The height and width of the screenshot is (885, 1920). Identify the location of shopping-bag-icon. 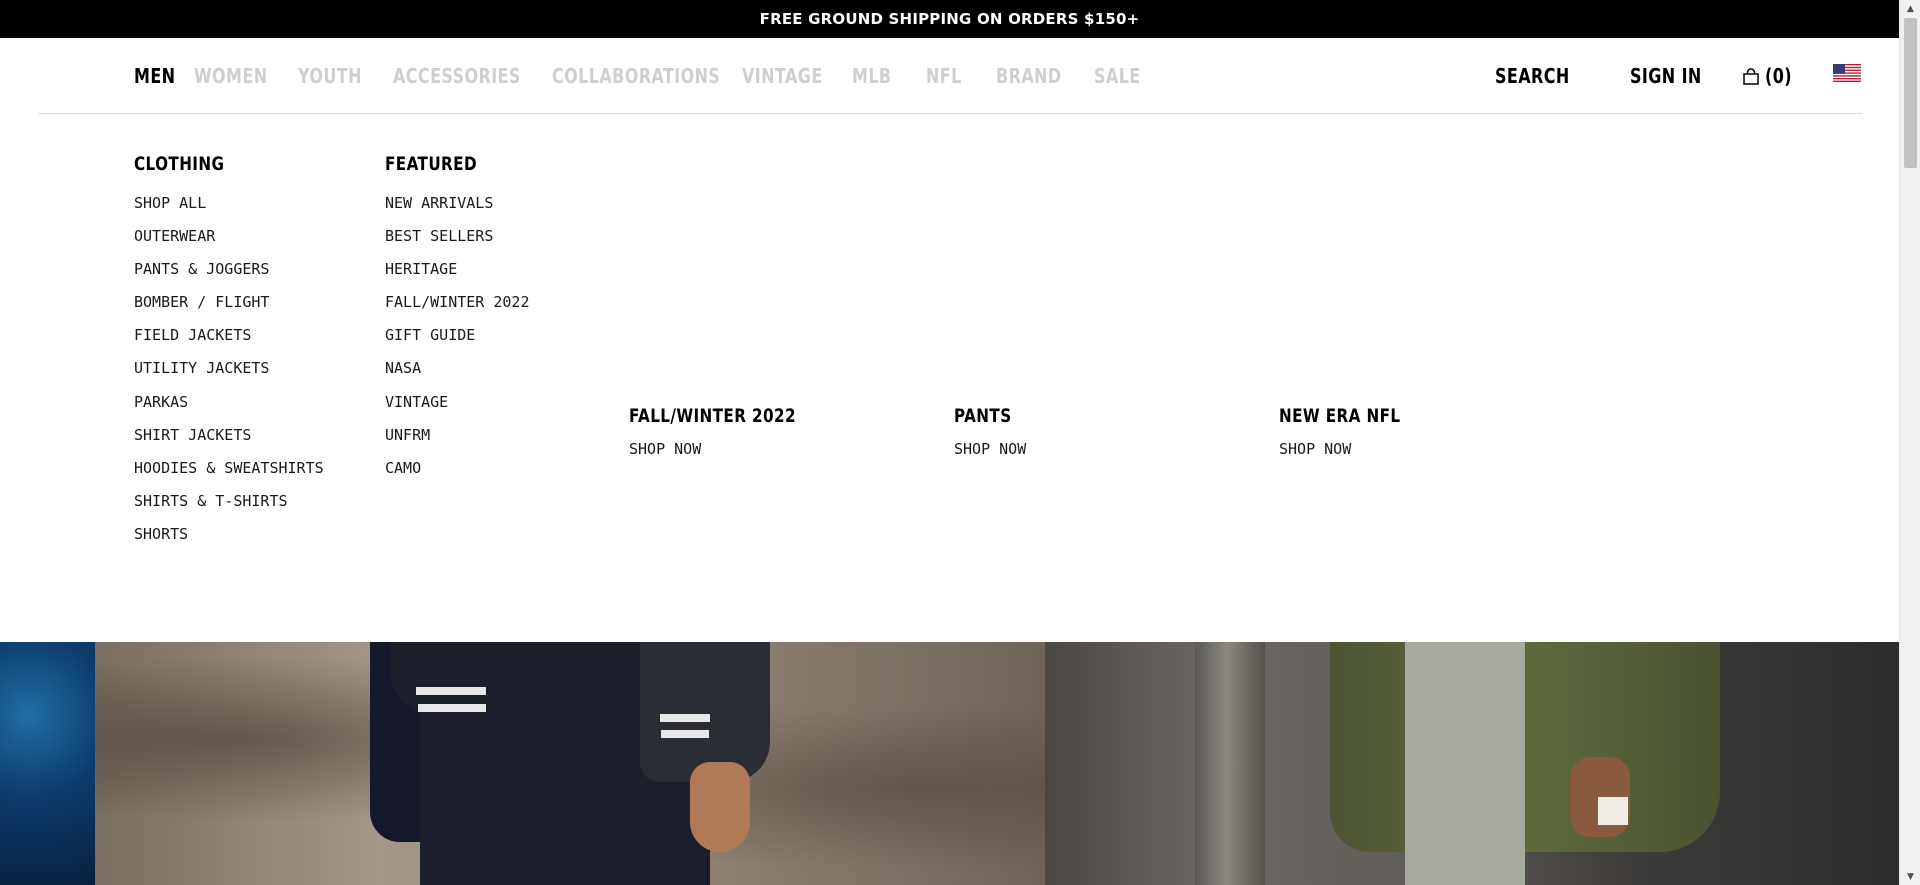
(1751, 76).